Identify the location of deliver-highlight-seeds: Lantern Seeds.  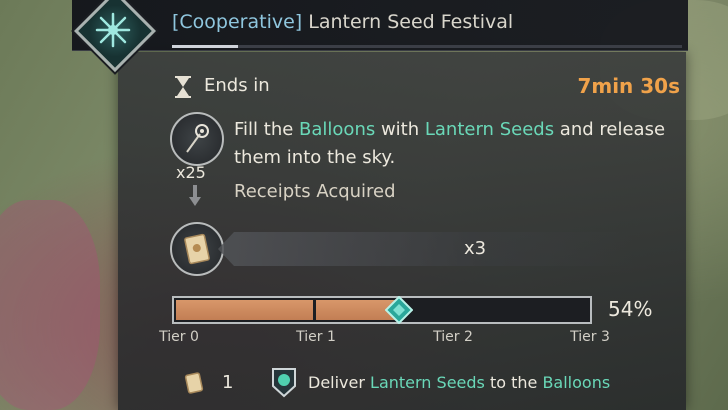
(427, 382).